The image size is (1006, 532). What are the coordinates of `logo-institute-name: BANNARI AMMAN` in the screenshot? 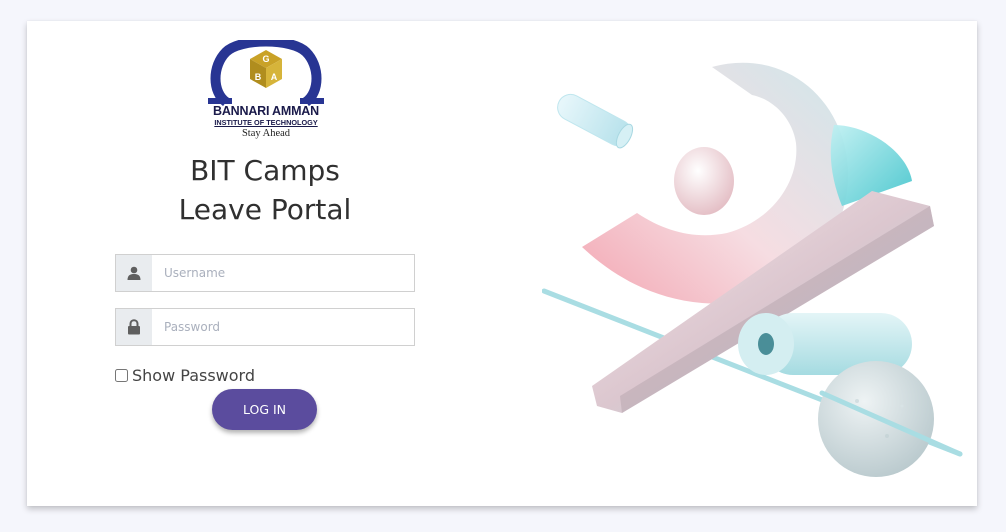 It's located at (266, 111).